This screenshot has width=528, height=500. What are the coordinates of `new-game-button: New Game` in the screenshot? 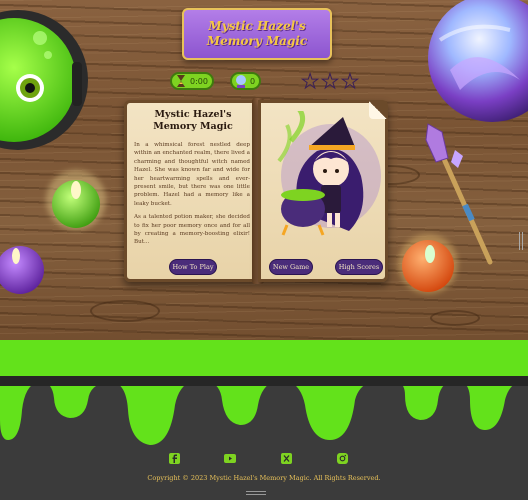 It's located at (291, 267).